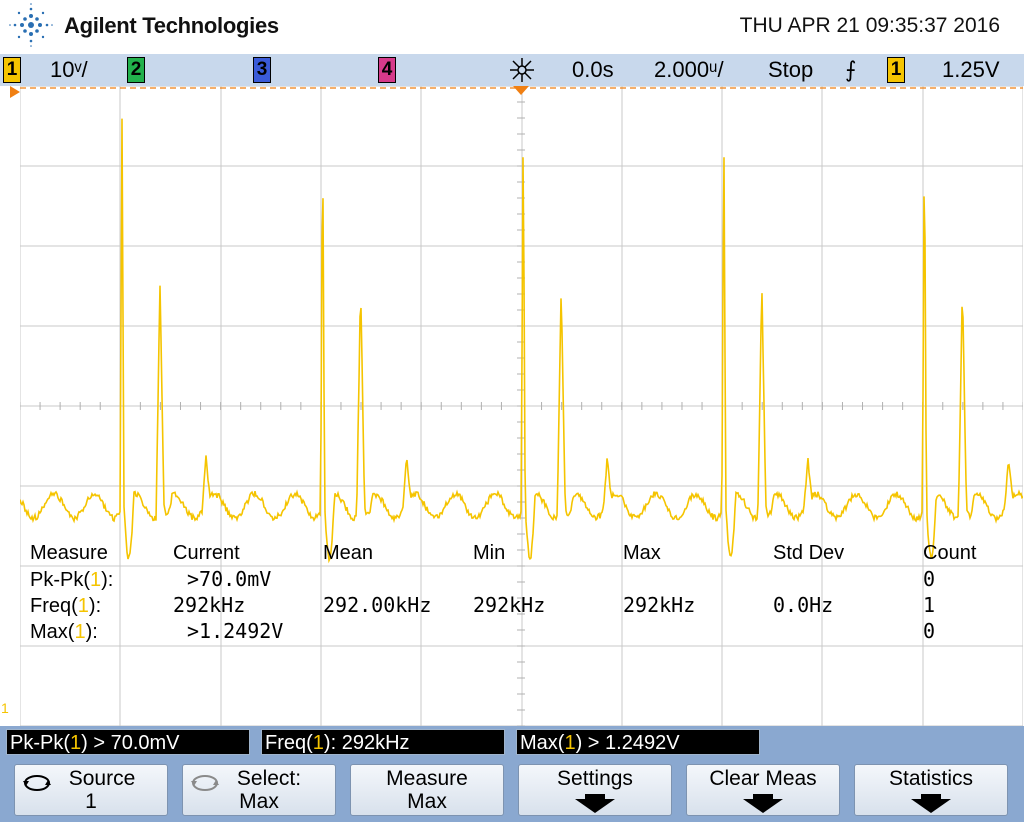  I want to click on source-softkey: Source 1, so click(91, 790).